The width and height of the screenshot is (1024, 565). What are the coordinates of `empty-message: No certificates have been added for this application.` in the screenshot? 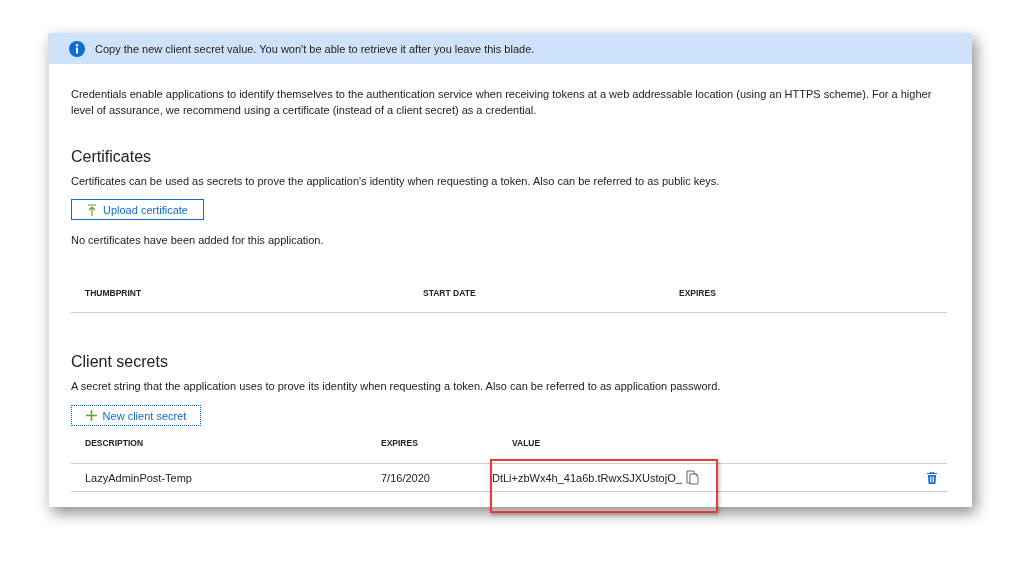 It's located at (198, 240).